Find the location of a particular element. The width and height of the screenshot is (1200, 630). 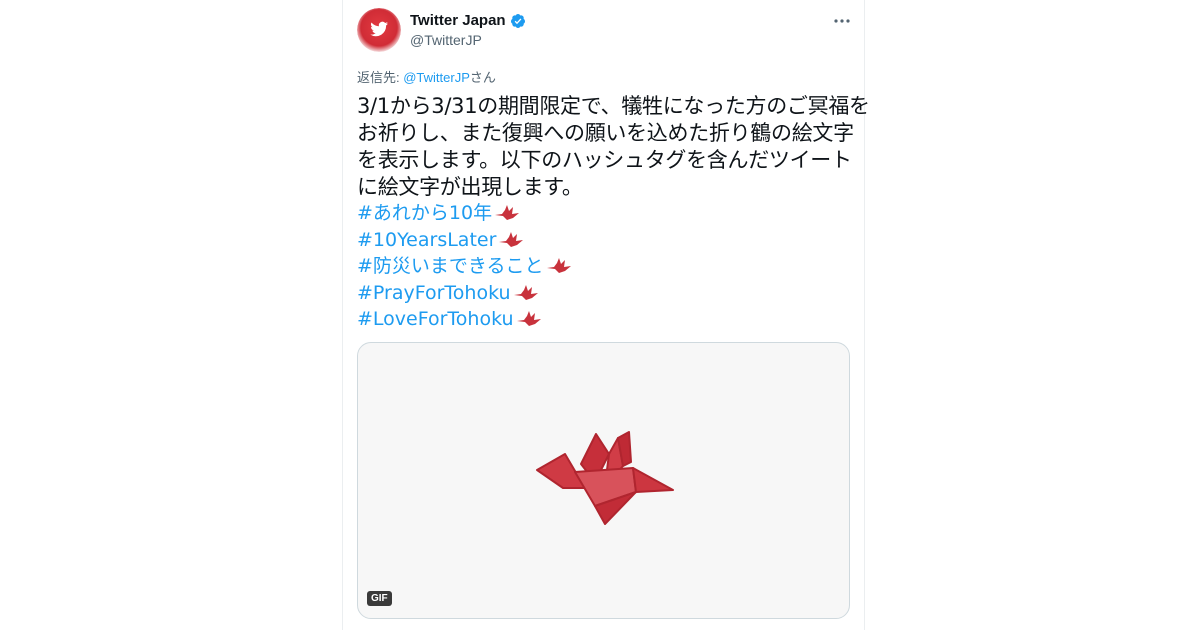

reply-suffix: さん is located at coordinates (482, 77).